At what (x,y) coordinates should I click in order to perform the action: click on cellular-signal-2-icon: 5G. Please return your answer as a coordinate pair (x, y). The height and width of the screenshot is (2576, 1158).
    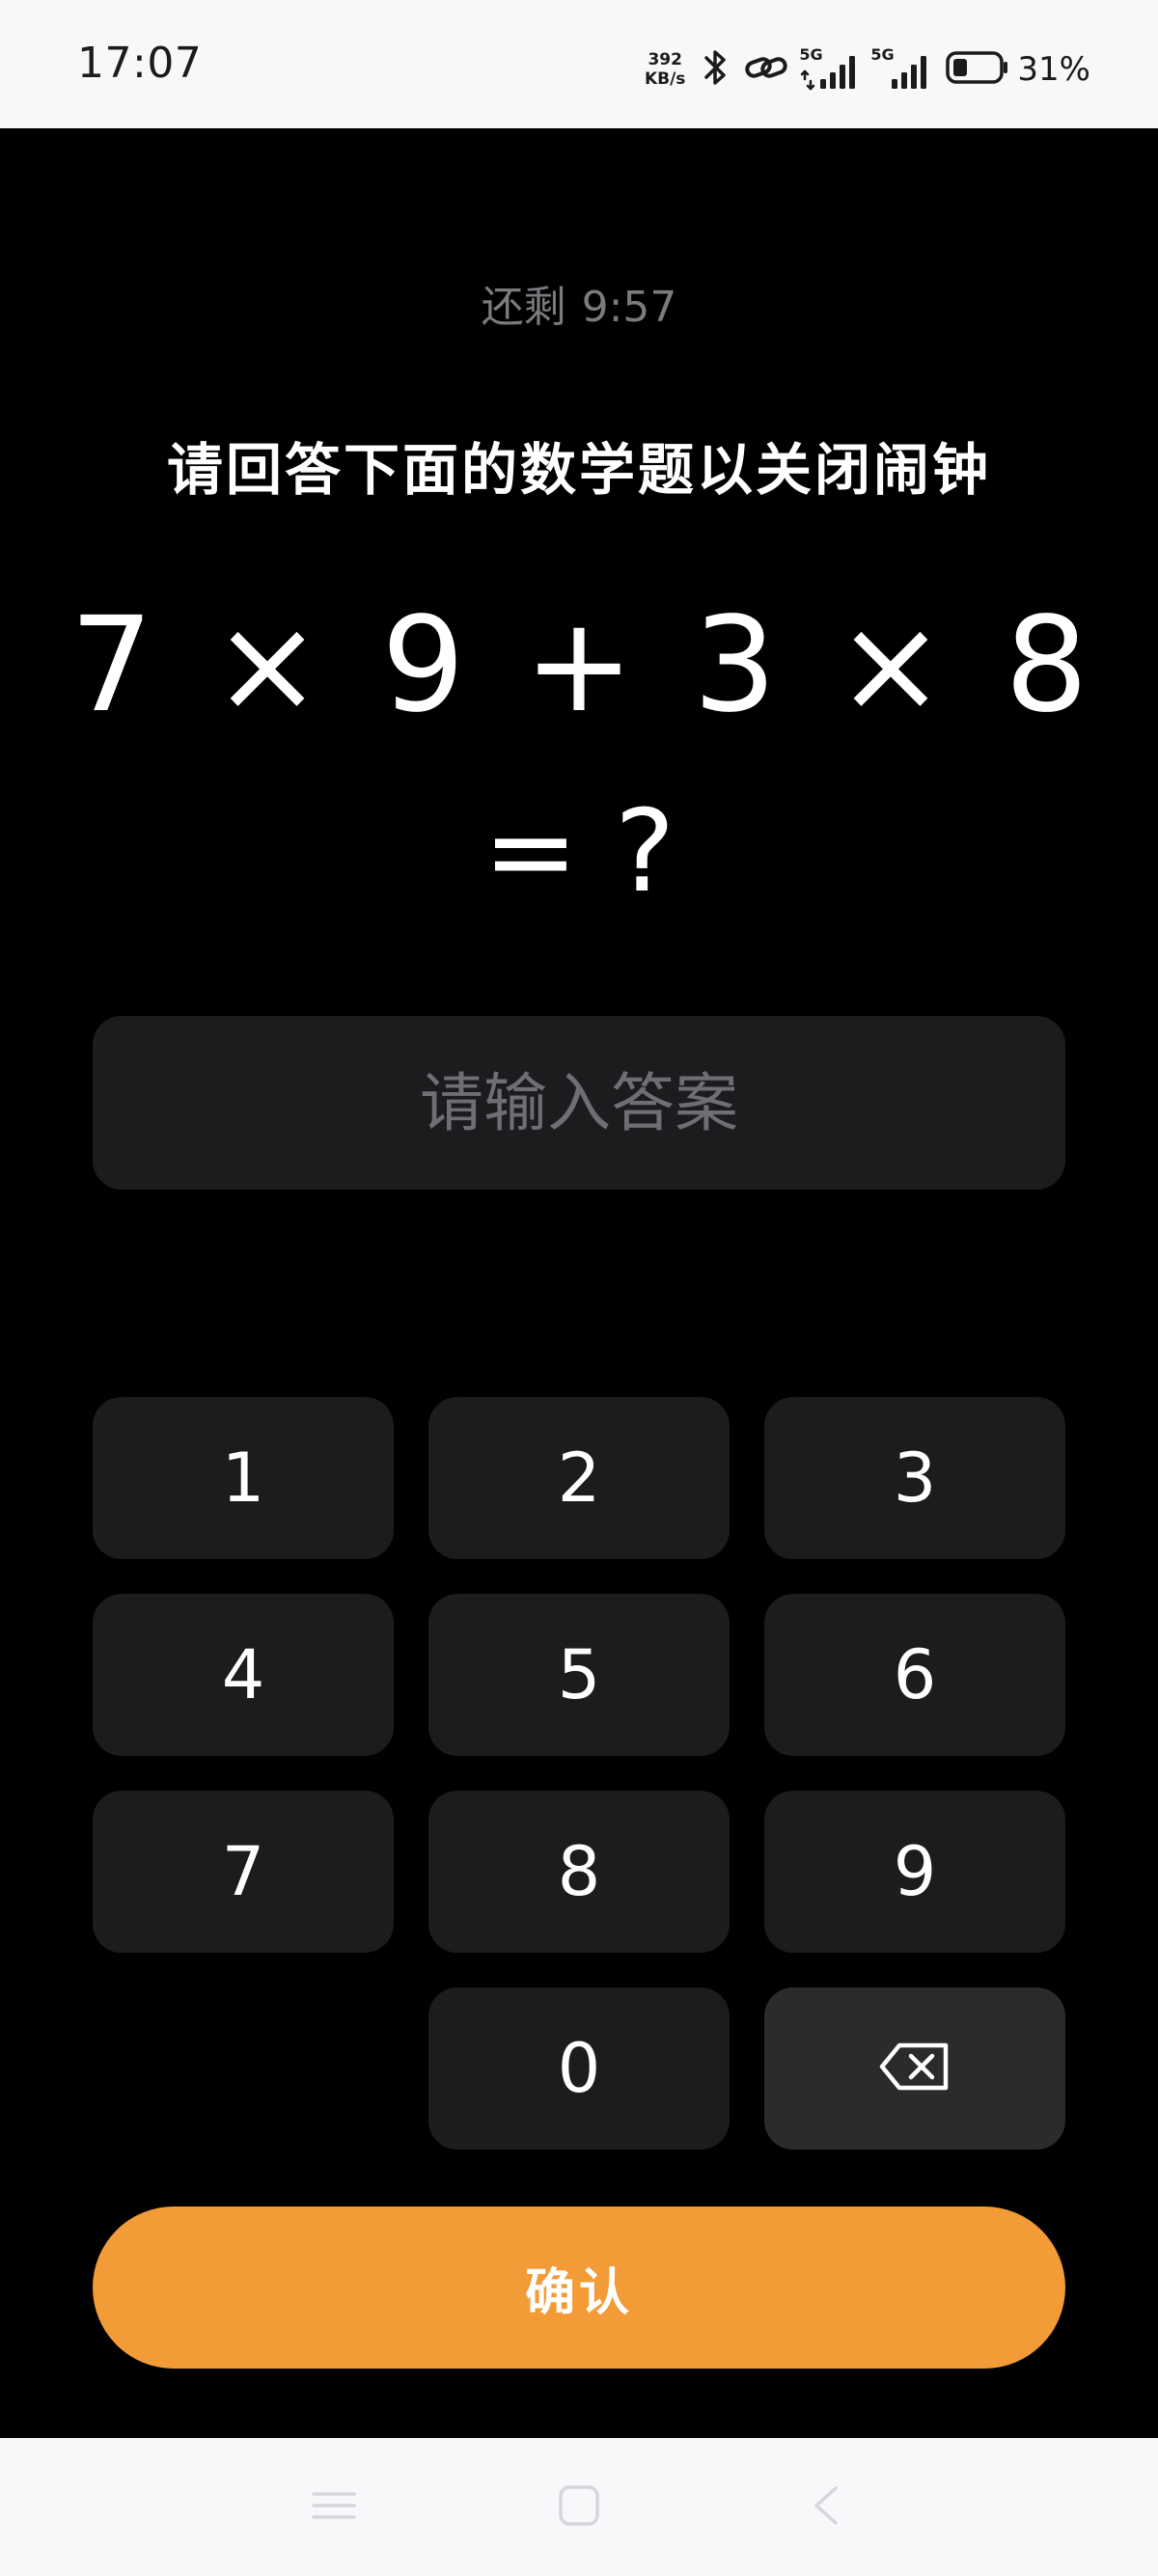
    Looking at the image, I should click on (901, 69).